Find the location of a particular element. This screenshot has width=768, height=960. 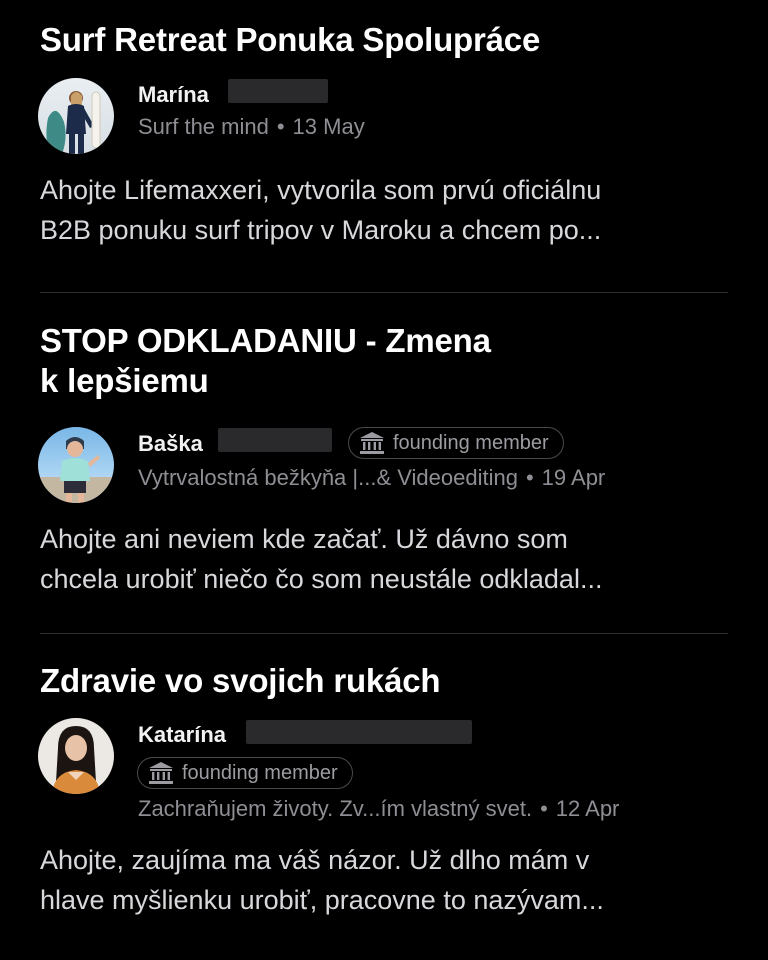

avatar-photo-runner is located at coordinates (76, 465).